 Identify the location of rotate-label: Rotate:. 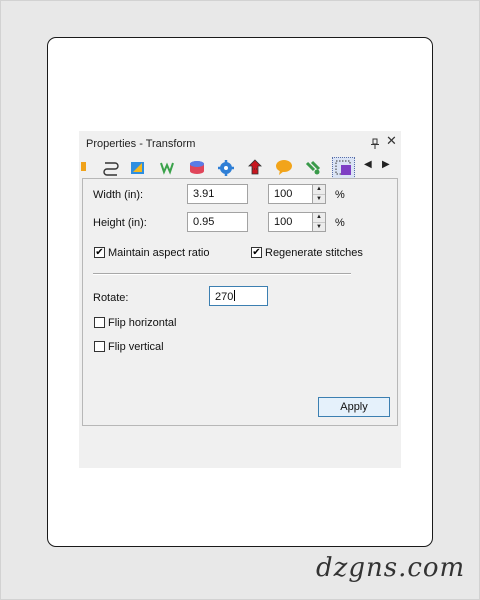
(111, 298).